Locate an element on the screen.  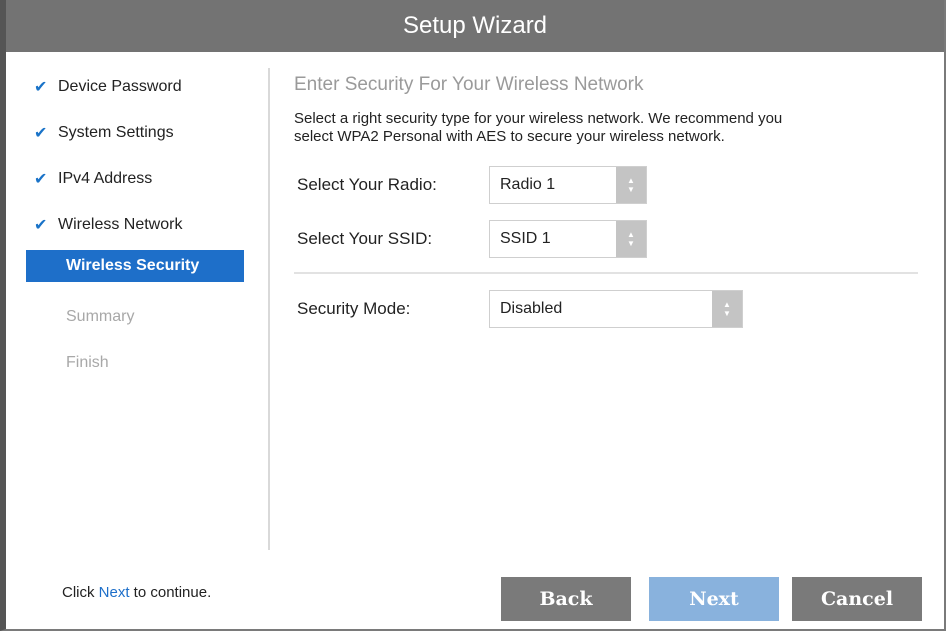
step-wireless-network: ✔ Wireless Network is located at coordinates (142, 225).